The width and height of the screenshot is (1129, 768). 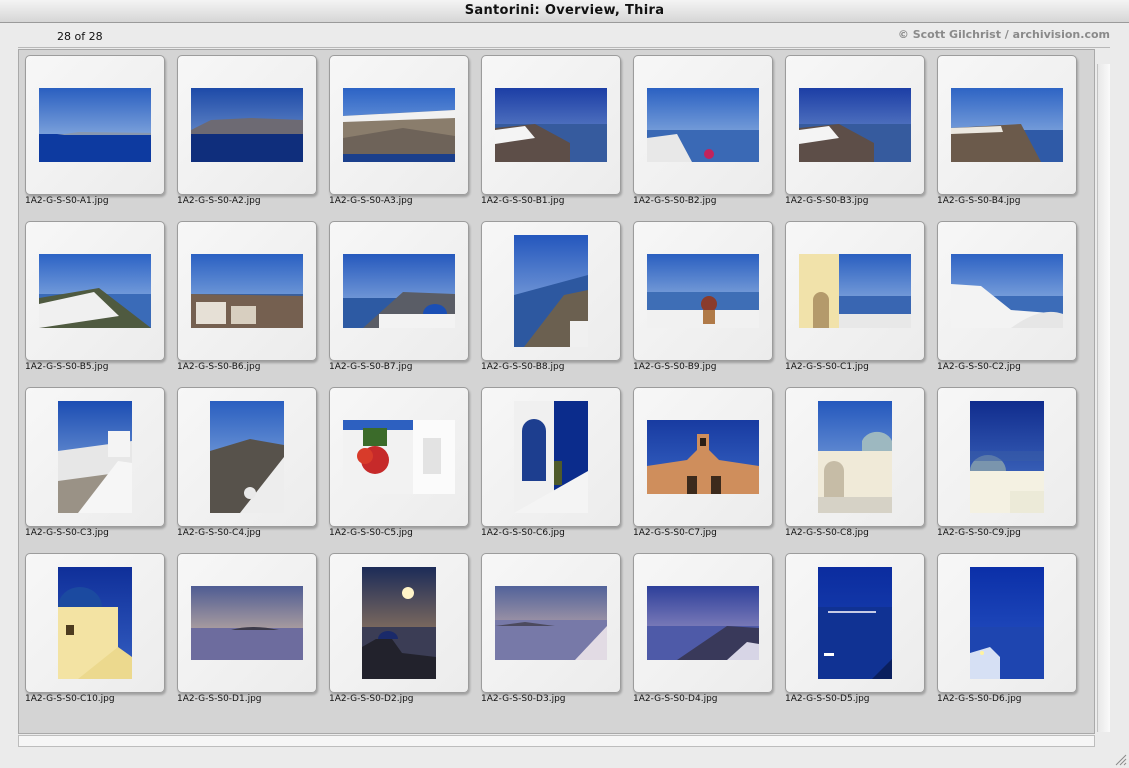 I want to click on horizontal-scrollbar, so click(x=556, y=741).